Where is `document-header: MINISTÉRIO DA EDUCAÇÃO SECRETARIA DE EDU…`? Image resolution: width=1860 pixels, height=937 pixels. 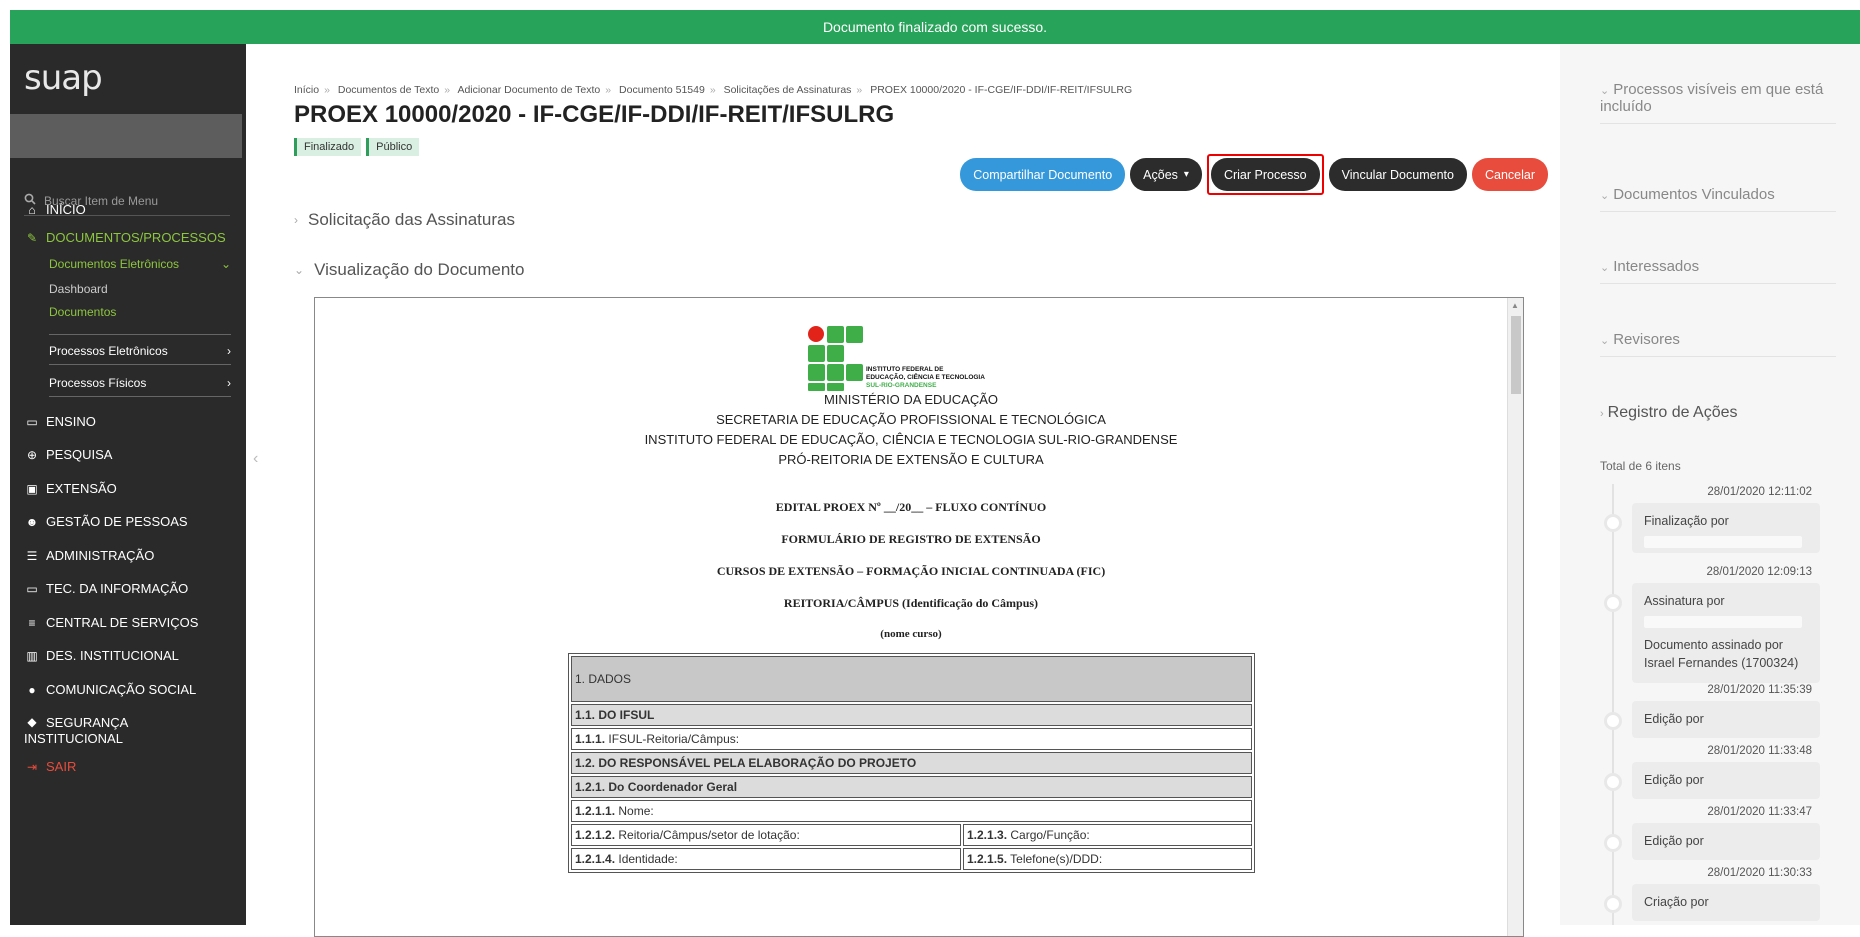 document-header: MINISTÉRIO DA EDUCAÇÃO SECRETARIA DE EDU… is located at coordinates (911, 429).